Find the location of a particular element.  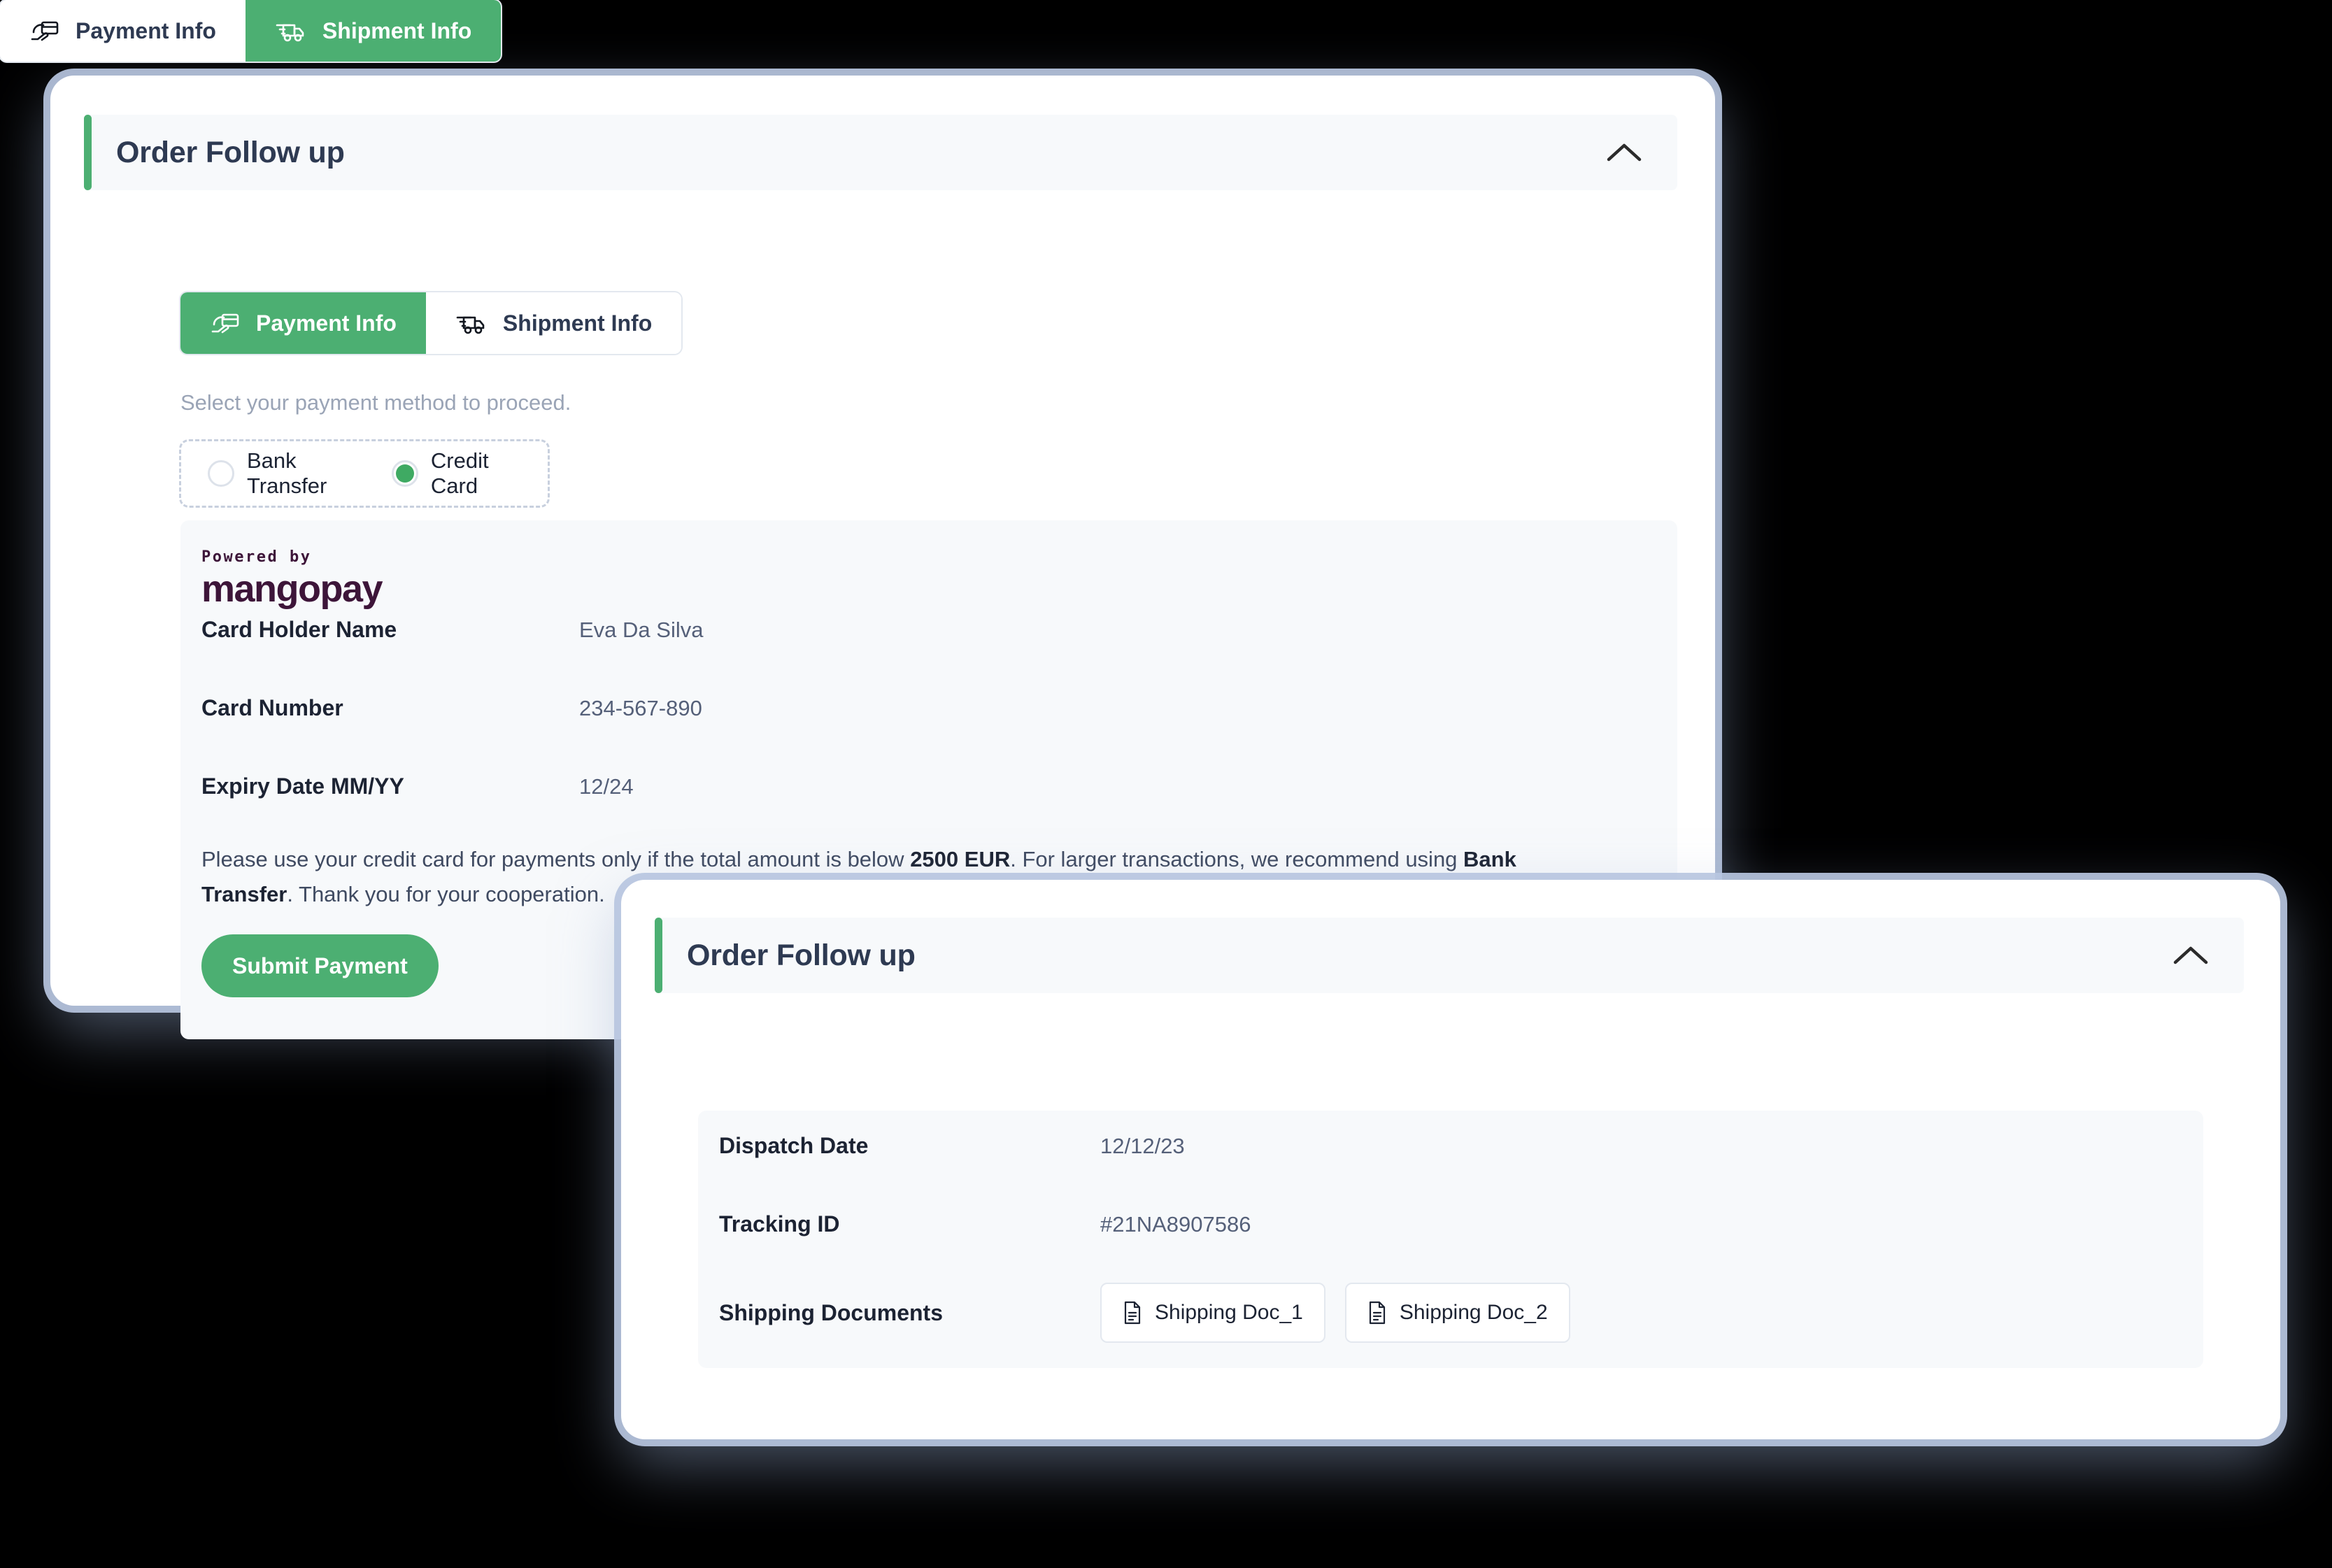

field-value: #21NA8907586 is located at coordinates (1175, 1223).